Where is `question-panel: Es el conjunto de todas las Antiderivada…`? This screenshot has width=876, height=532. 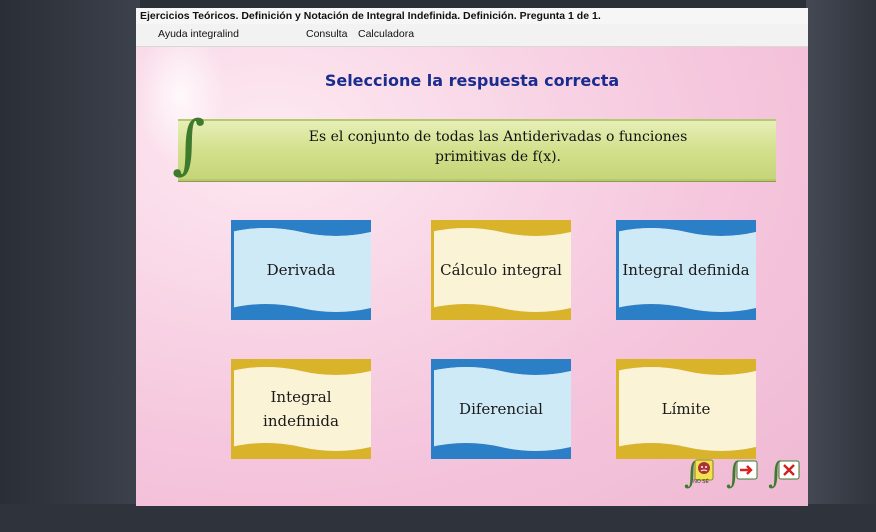 question-panel: Es el conjunto de todas las Antiderivada… is located at coordinates (477, 150).